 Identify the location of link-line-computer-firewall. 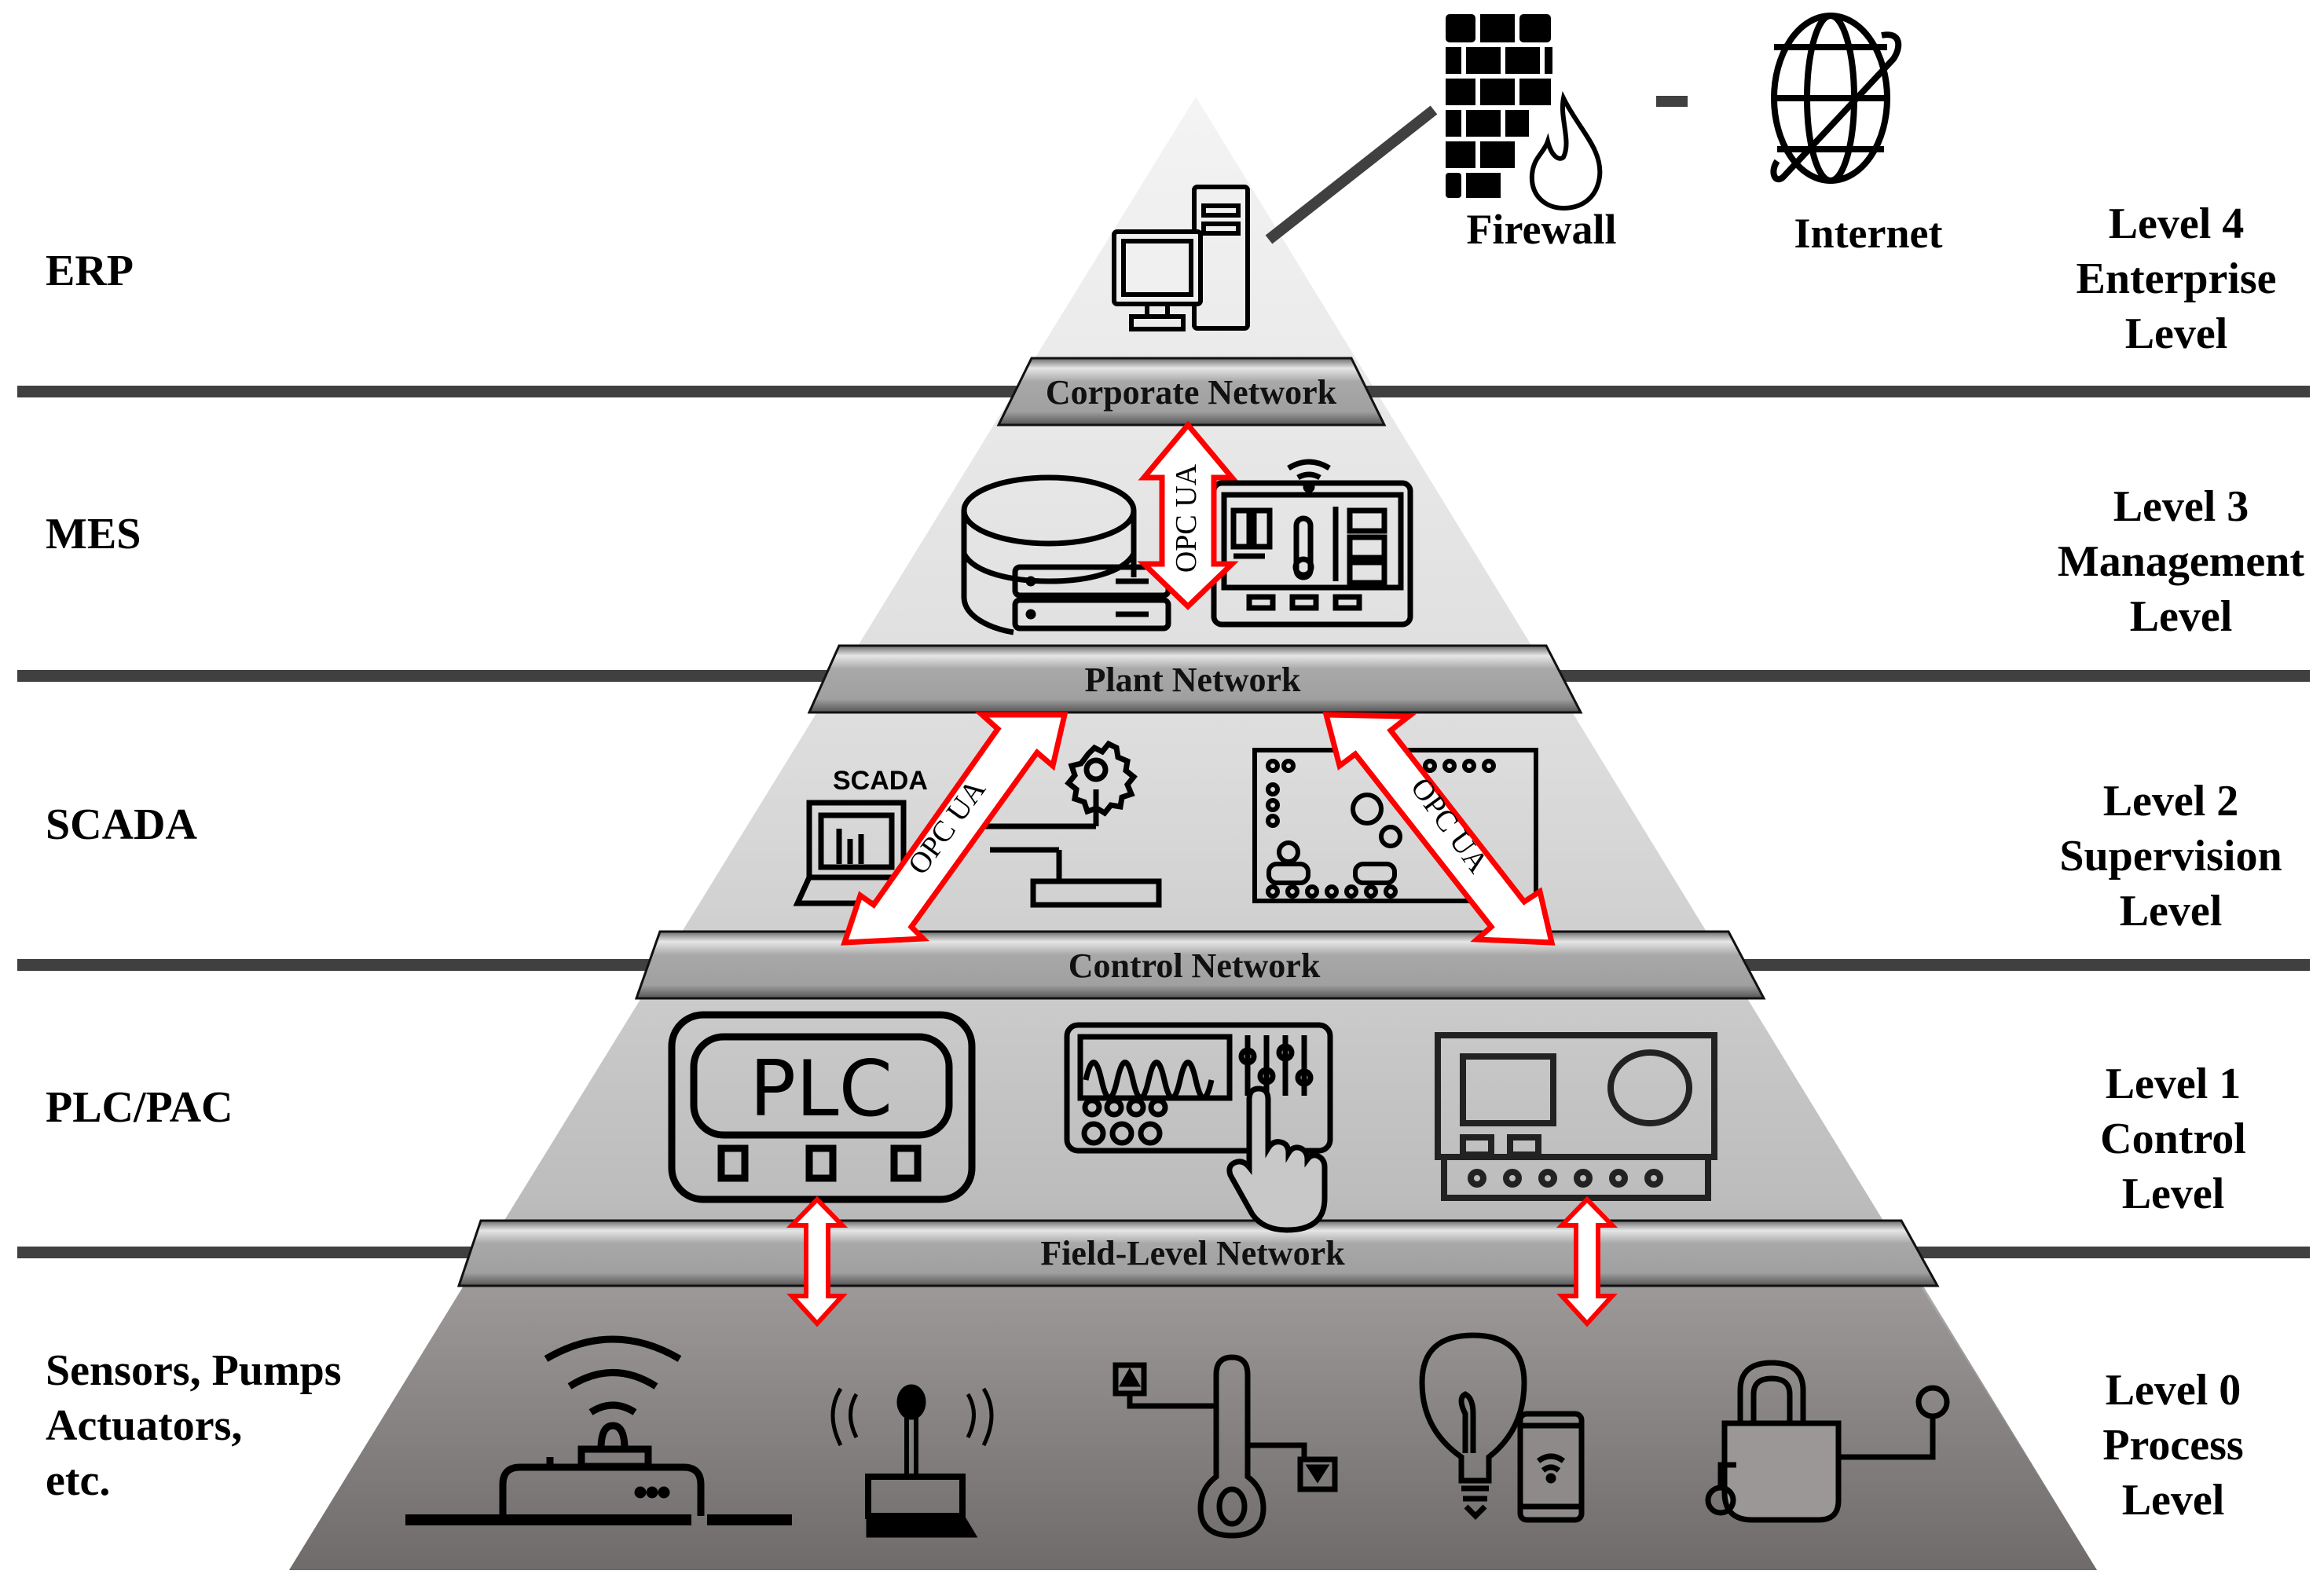
(1351, 174).